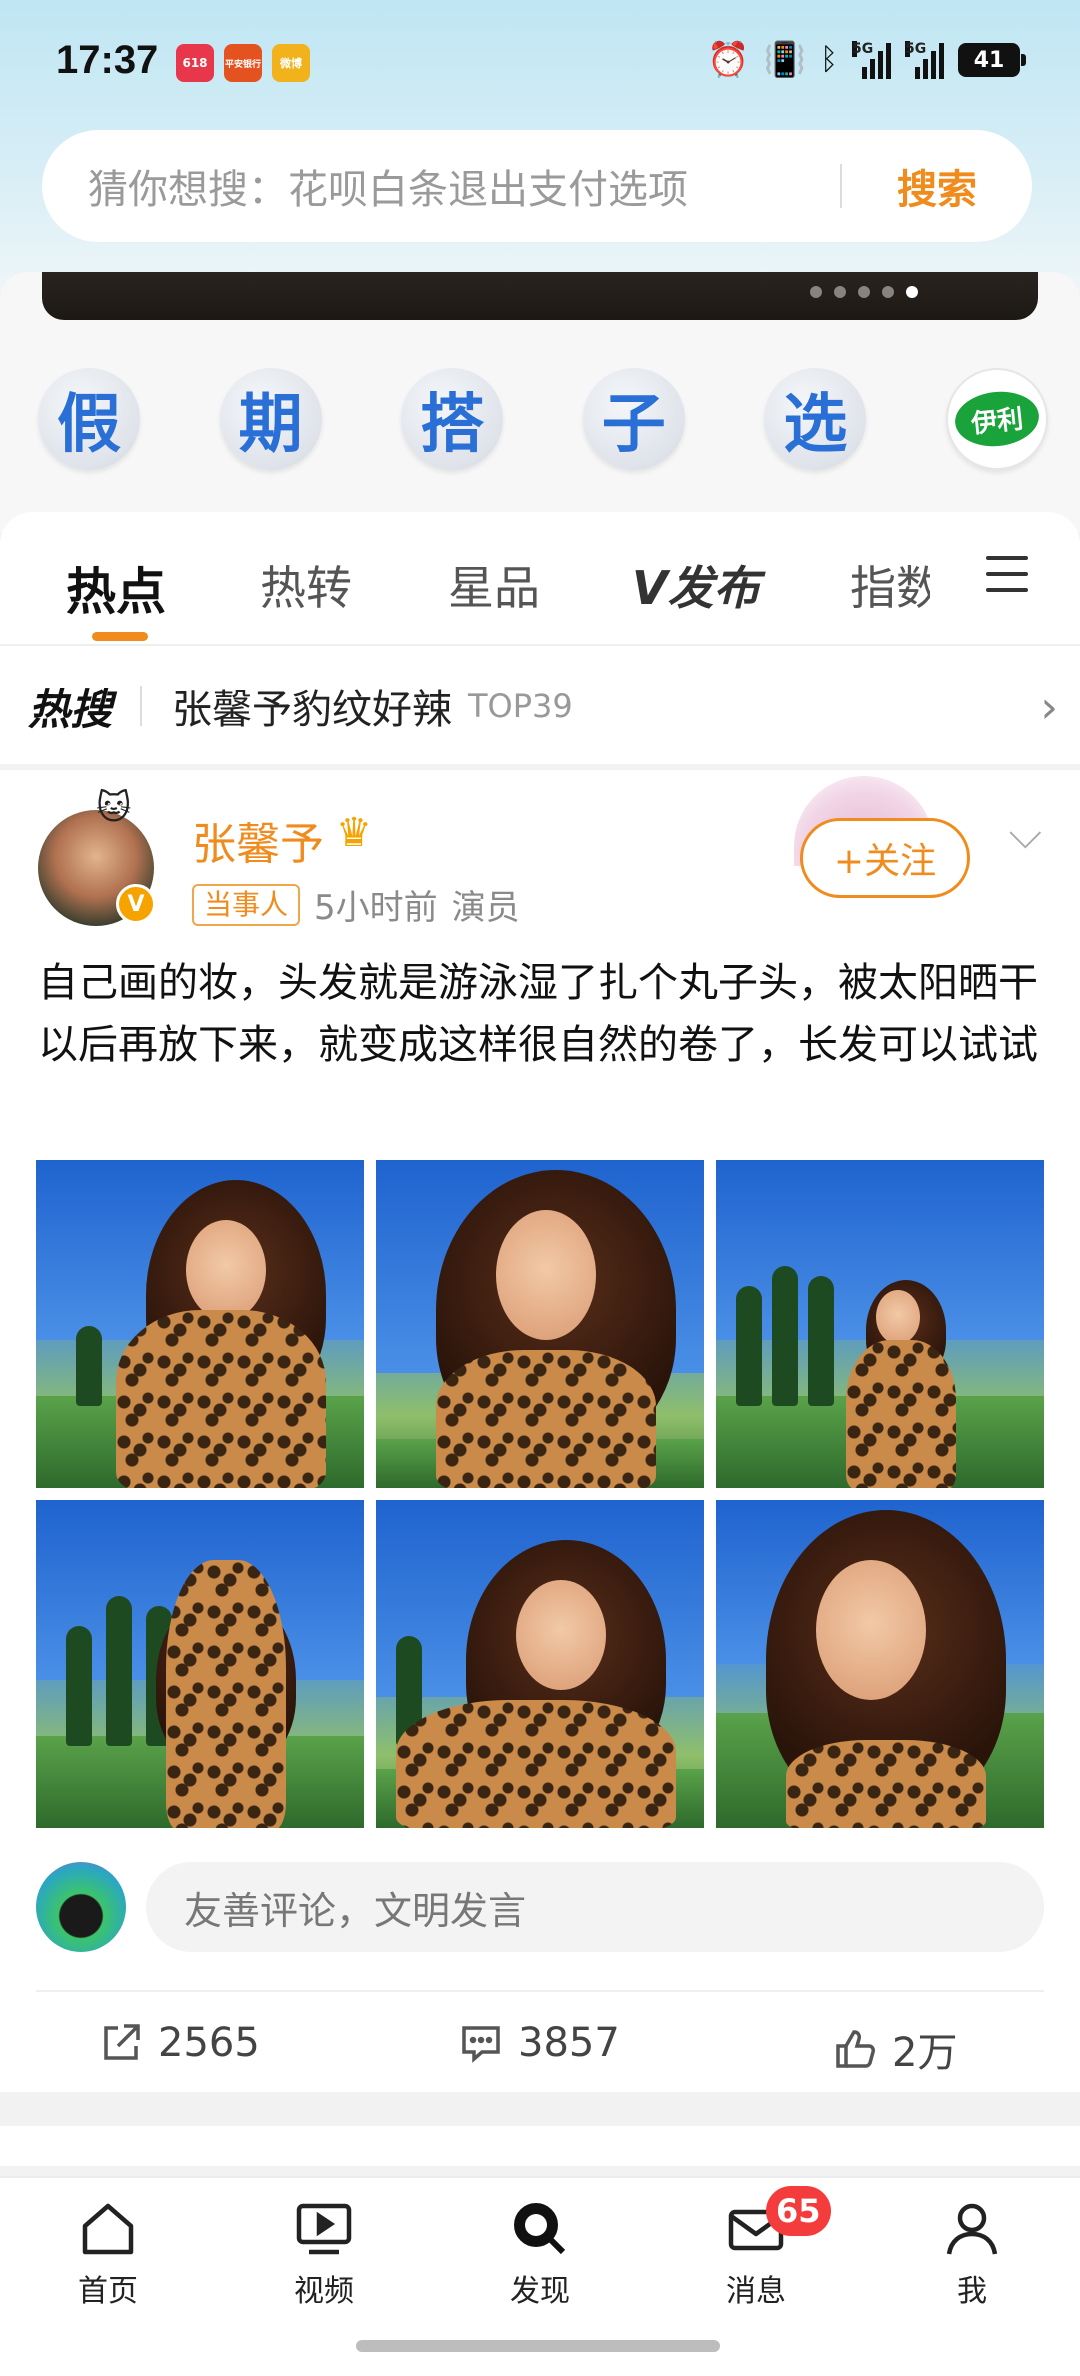  Describe the element at coordinates (784, 60) in the screenshot. I see `vibrate-icon: 📳` at that location.